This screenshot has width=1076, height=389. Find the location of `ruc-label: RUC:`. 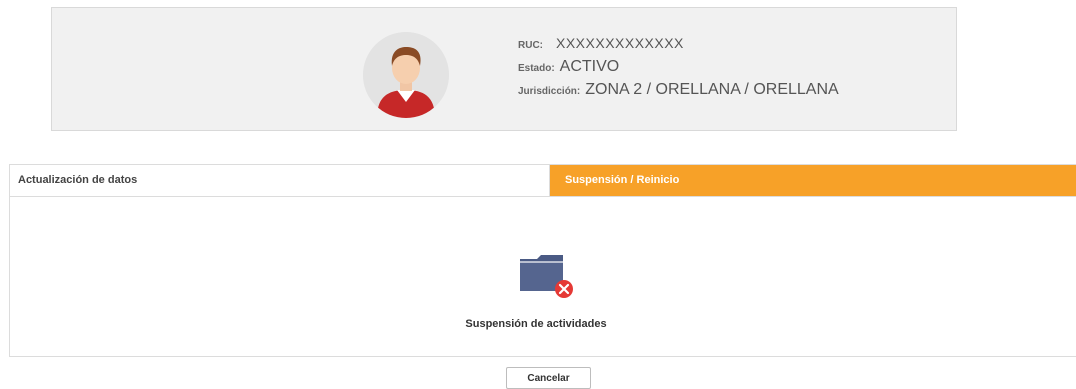

ruc-label: RUC: is located at coordinates (530, 45).